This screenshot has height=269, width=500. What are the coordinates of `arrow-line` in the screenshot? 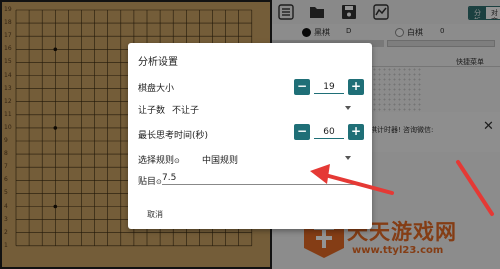 It's located at (358, 184).